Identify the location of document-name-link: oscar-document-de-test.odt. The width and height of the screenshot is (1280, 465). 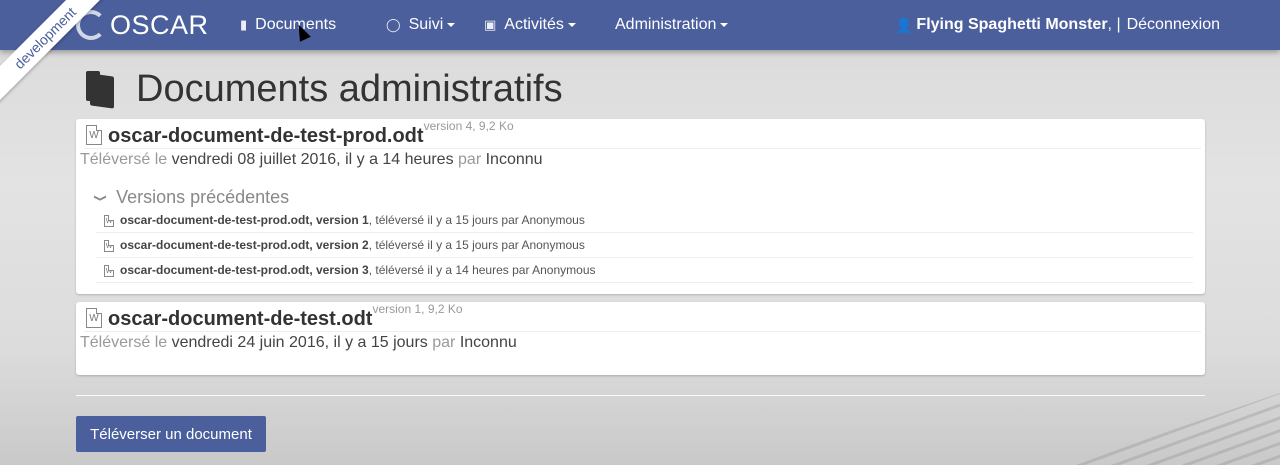
(240, 319).